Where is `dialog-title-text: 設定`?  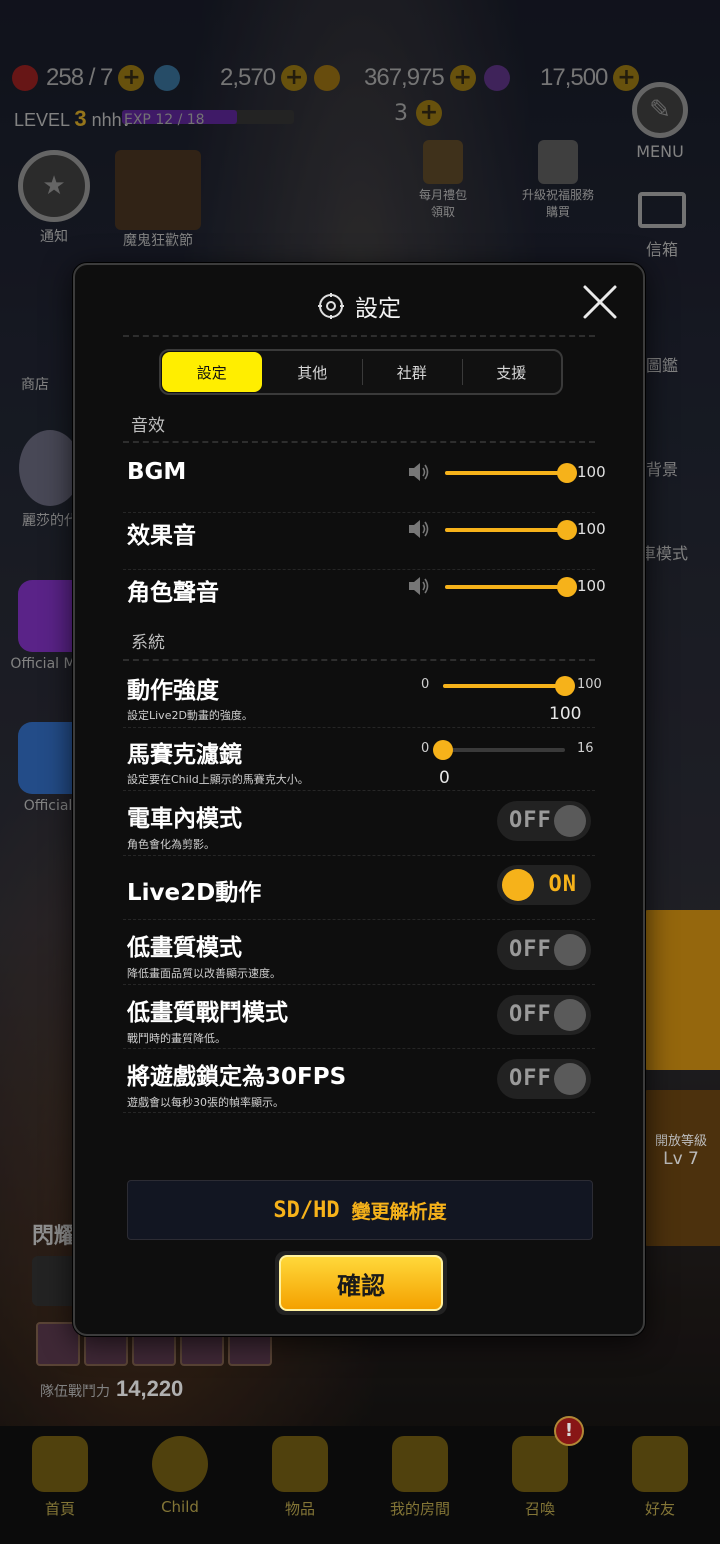
dialog-title-text: 設定 is located at coordinates (378, 309).